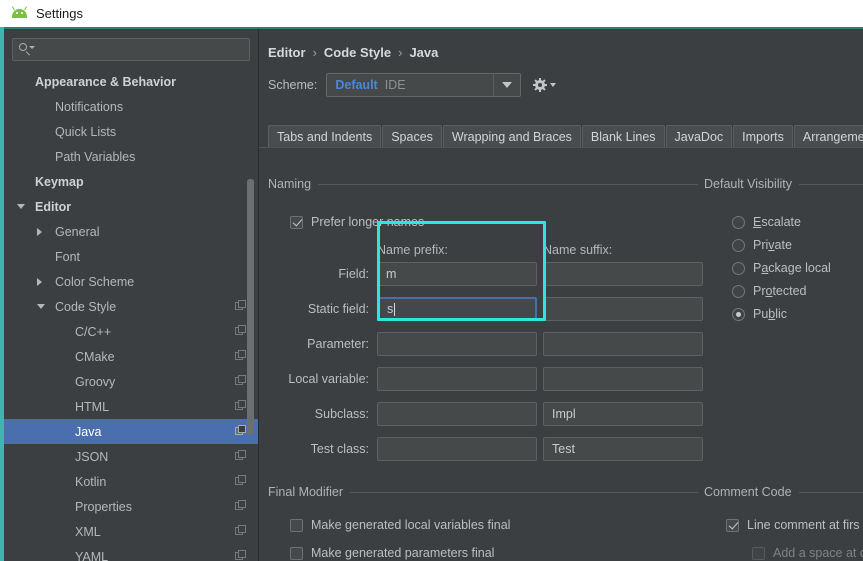  Describe the element at coordinates (357, 222) in the screenshot. I see `prefer-longer-names-checkbox: Prefer longer names` at that location.